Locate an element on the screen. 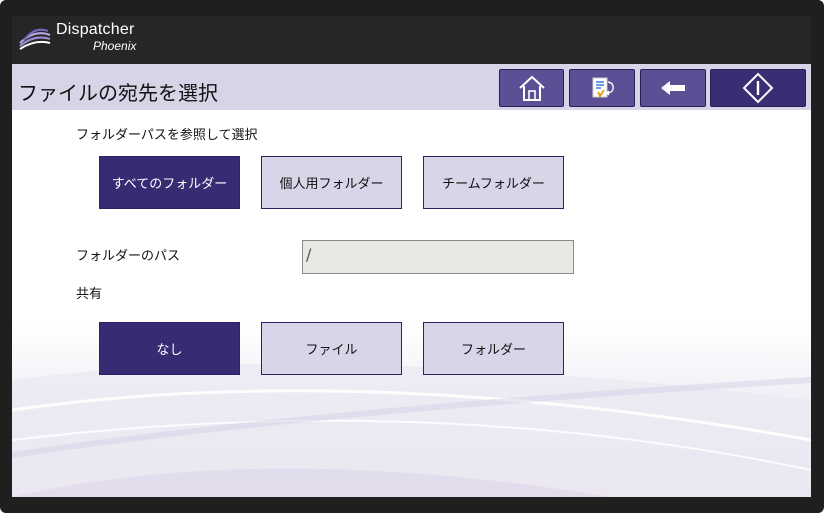  brand-name: Dispatcher is located at coordinates (95, 29).